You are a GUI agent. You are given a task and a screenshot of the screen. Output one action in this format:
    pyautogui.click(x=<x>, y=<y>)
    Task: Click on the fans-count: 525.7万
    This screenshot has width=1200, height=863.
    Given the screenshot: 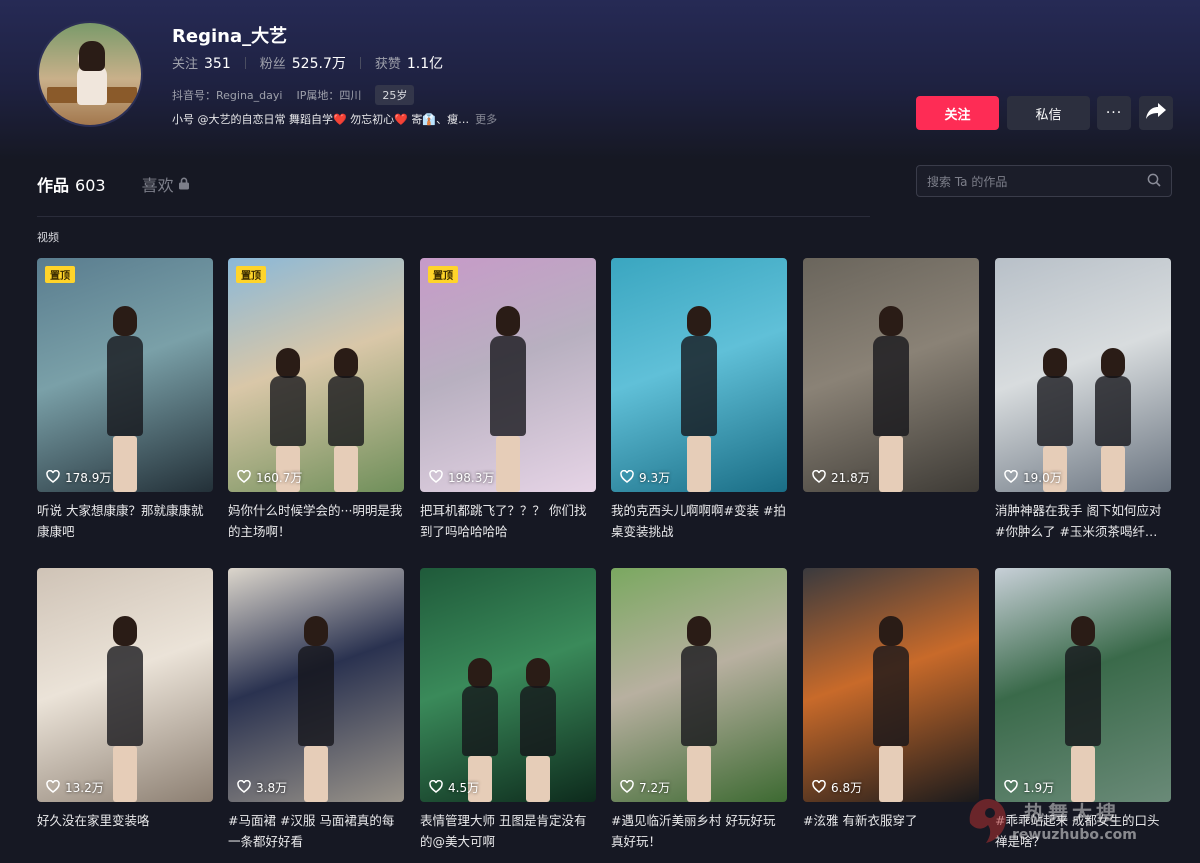 What is the action you would take?
    pyautogui.click(x=318, y=64)
    